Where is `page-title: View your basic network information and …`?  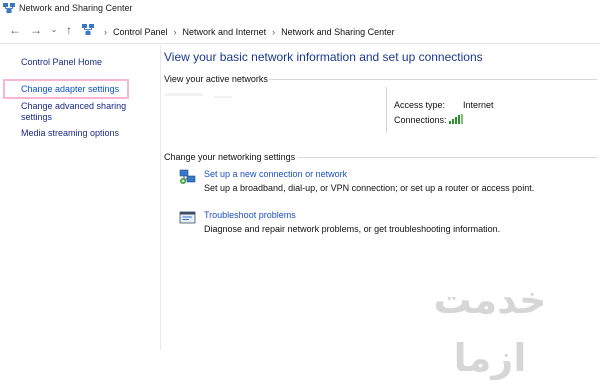 page-title: View your basic network information and … is located at coordinates (323, 57).